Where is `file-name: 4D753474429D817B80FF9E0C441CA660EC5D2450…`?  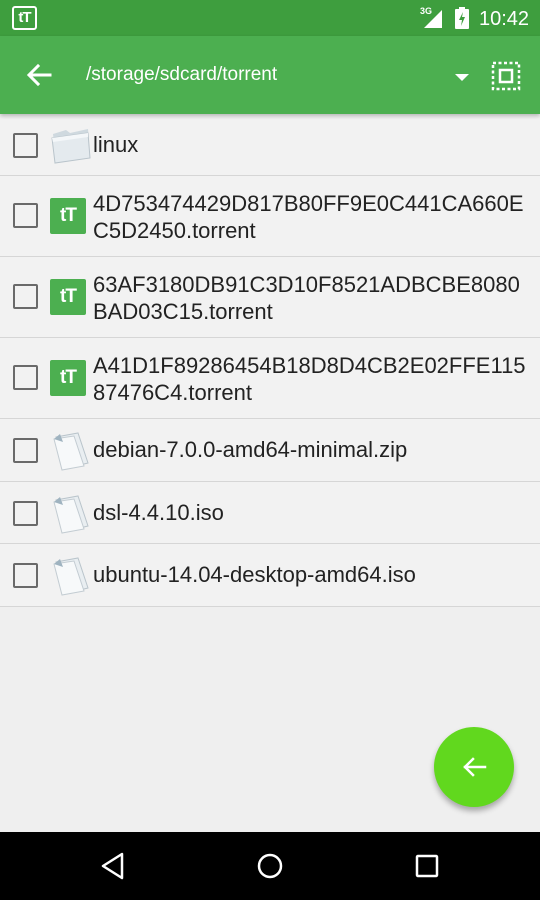
file-name: 4D753474429D817B80FF9E0C441CA660EC5D2450… is located at coordinates (308, 217).